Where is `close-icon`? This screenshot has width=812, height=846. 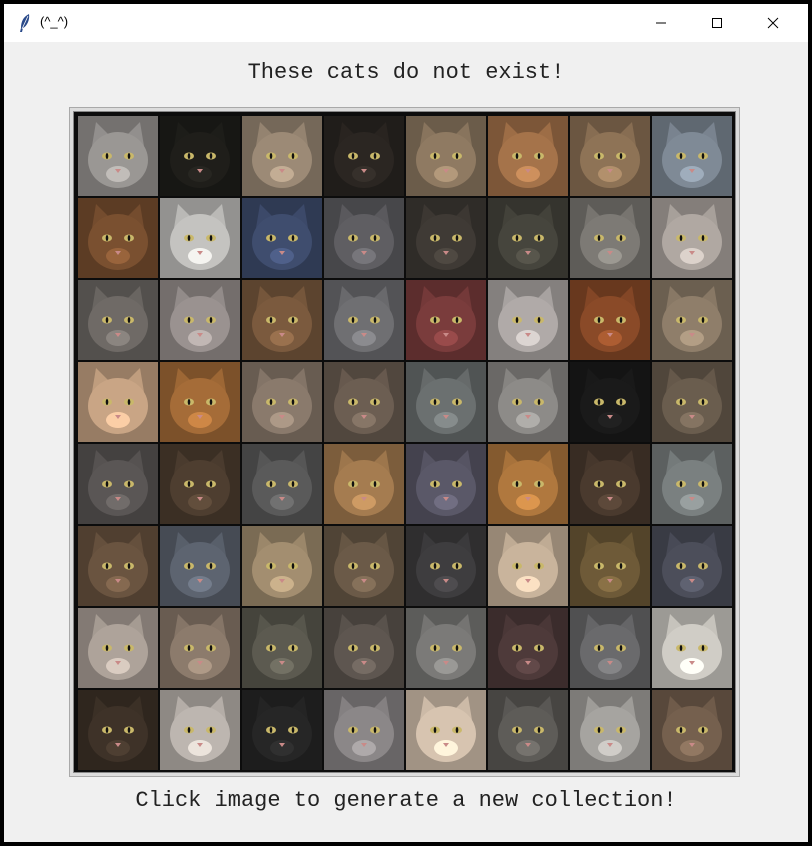
close-icon is located at coordinates (773, 23).